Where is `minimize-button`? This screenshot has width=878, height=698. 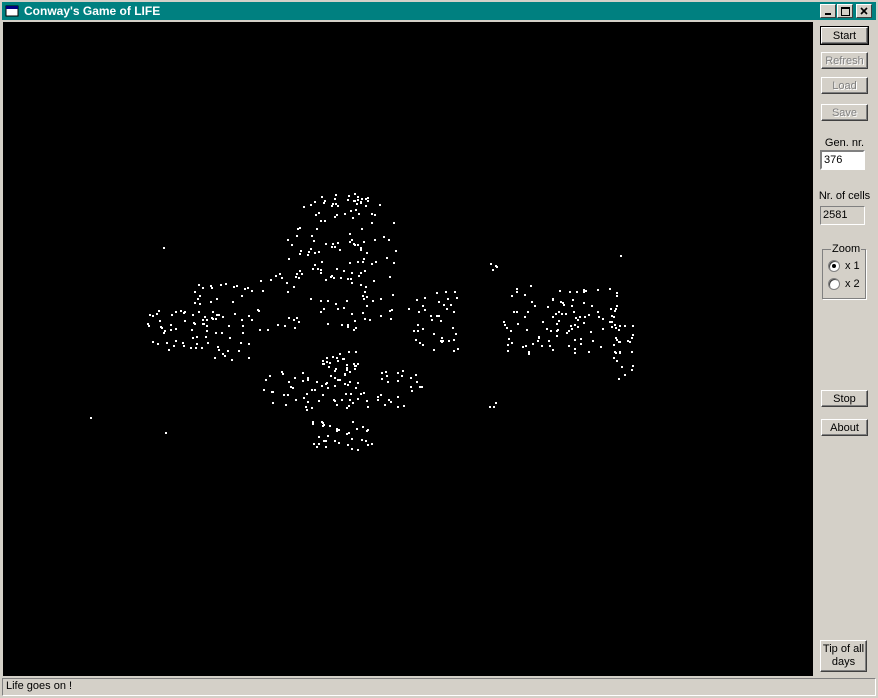
minimize-button is located at coordinates (828, 11).